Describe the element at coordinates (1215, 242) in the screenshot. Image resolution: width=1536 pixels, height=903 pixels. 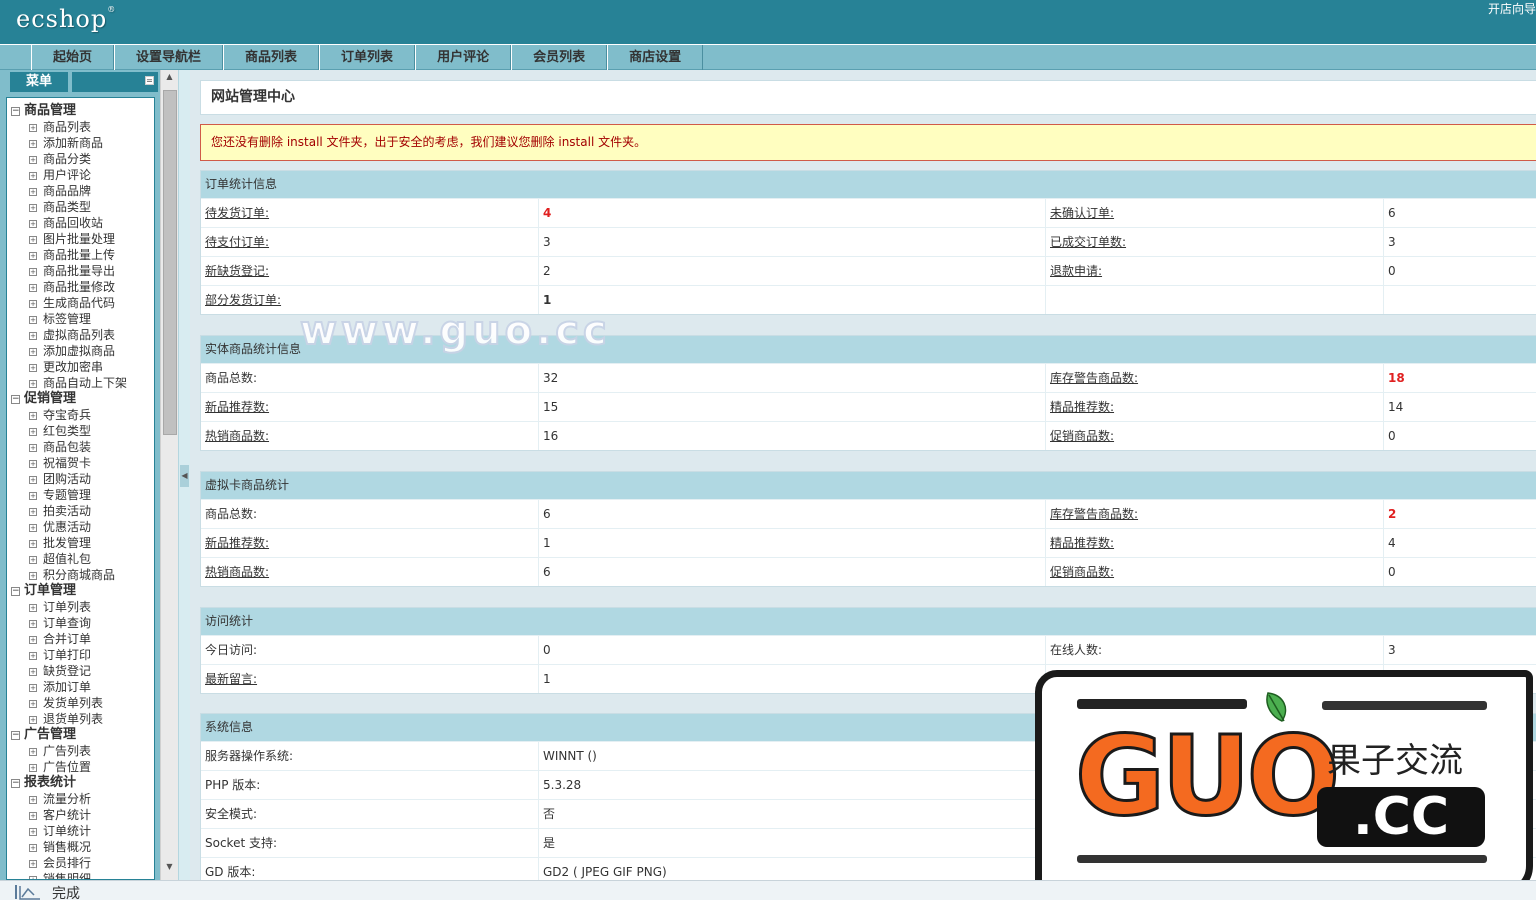
I see `table-cell: 已成交订单数:` at that location.